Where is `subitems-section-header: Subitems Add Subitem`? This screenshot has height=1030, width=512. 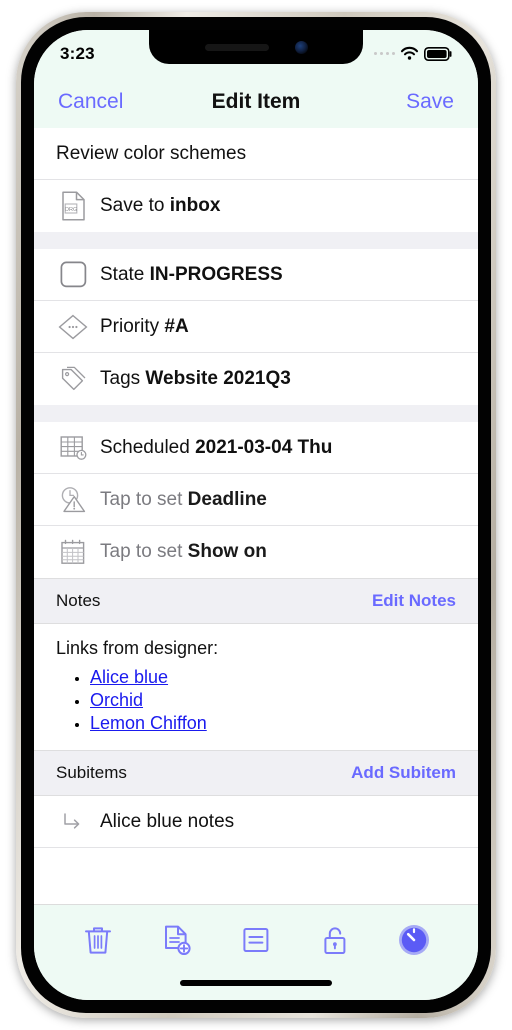
subitems-section-header: Subitems Add Subitem is located at coordinates (256, 773).